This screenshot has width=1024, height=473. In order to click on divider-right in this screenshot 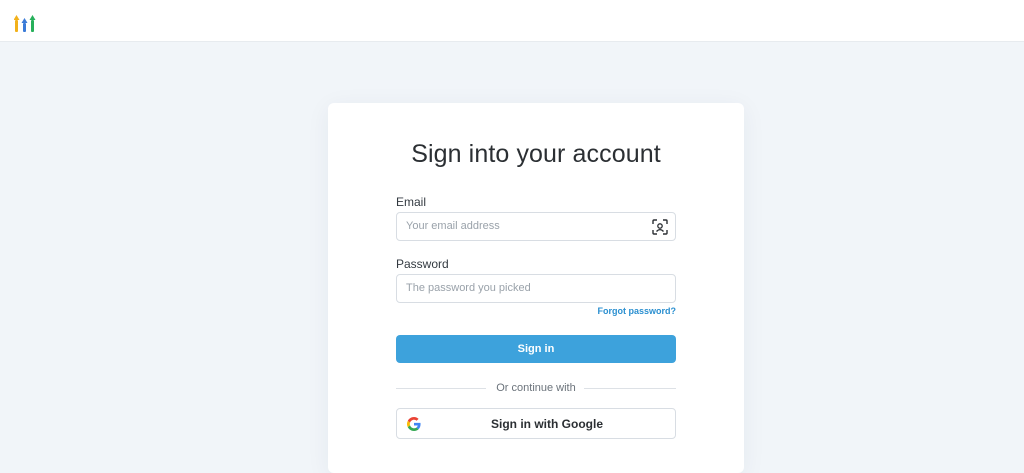, I will do `click(630, 388)`.